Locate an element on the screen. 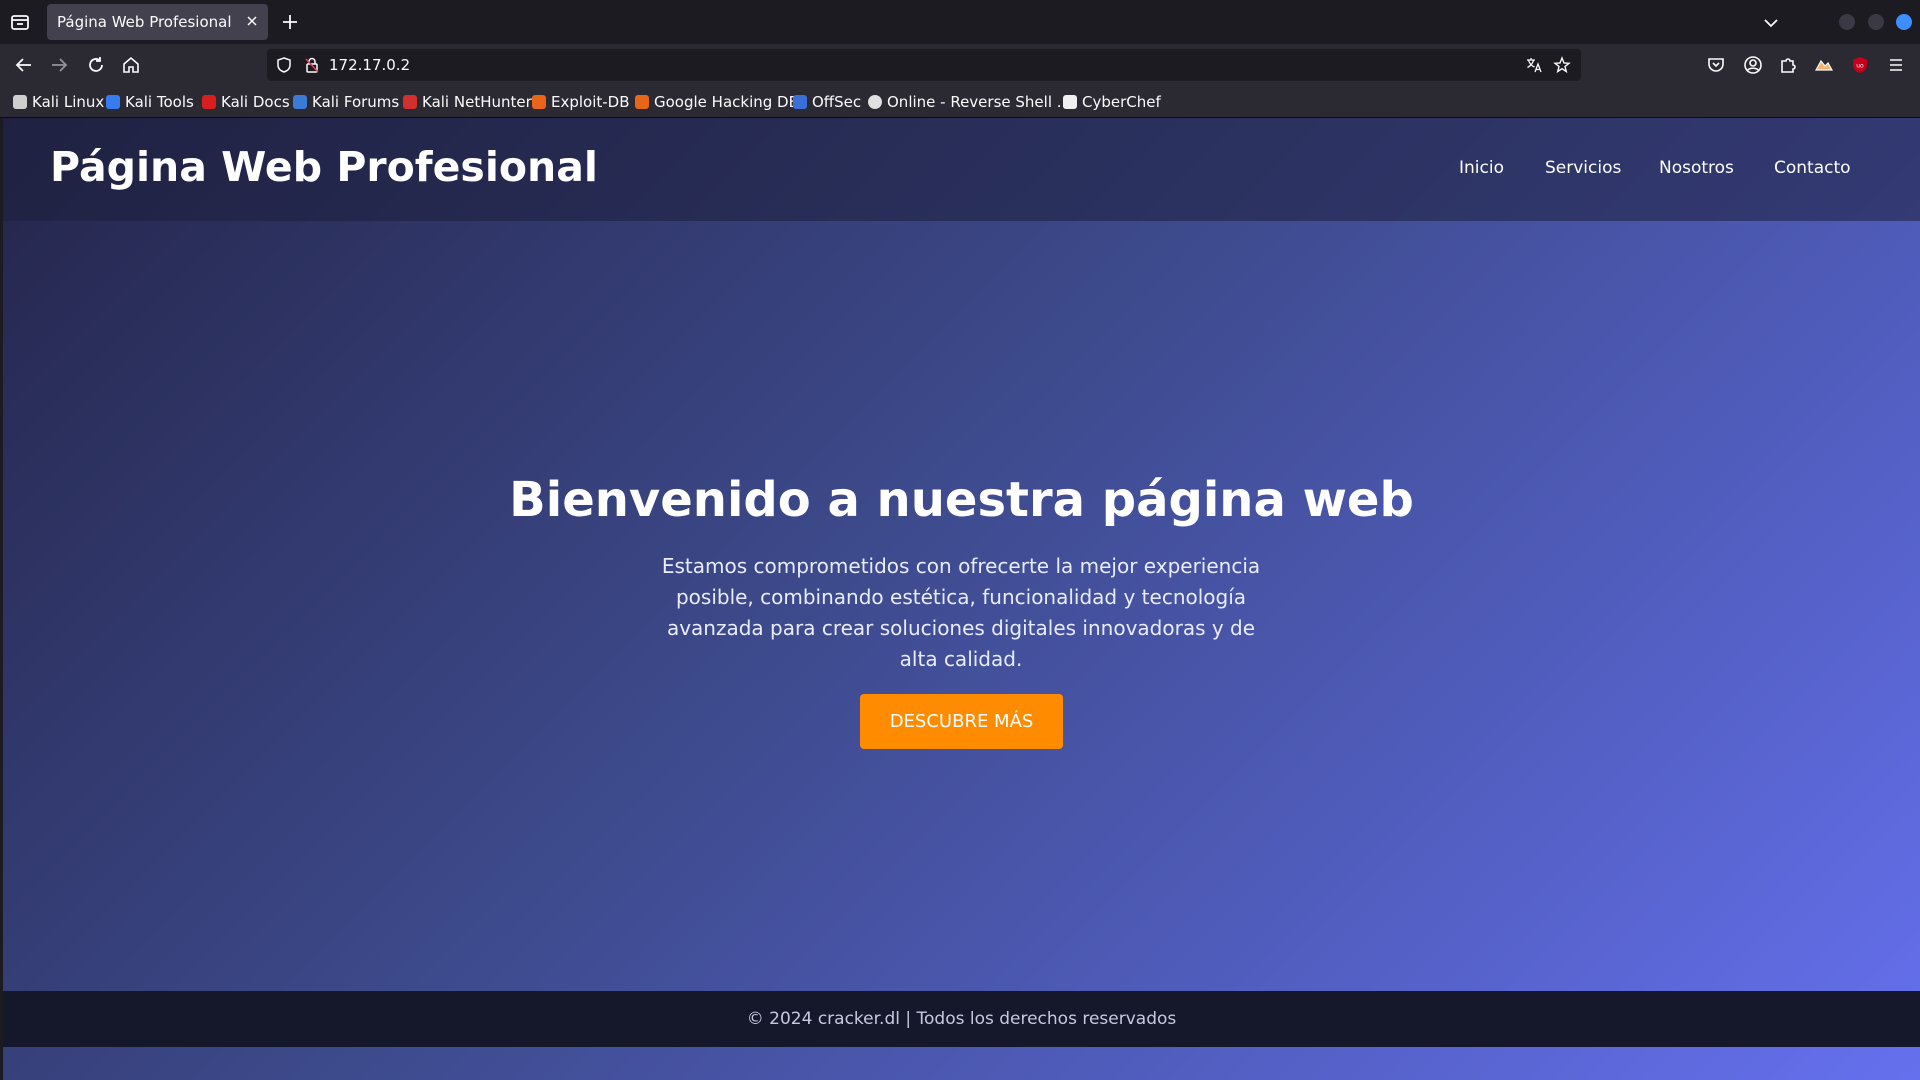 Image resolution: width=1920 pixels, height=1080 pixels. bookmark-kali-linux: Kali Linux is located at coordinates (58, 102).